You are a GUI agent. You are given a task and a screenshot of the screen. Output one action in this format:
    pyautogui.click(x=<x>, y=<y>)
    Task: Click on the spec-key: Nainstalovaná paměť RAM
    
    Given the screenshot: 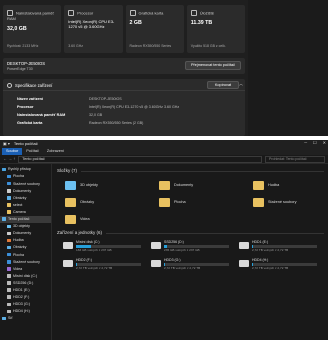 What is the action you would take?
    pyautogui.click(x=41, y=114)
    